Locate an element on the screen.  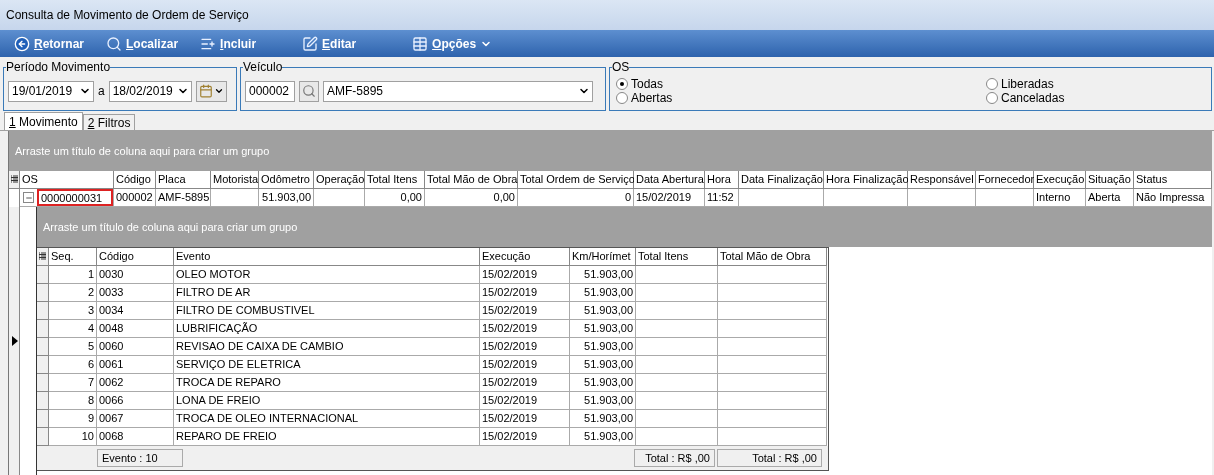
window-title: Consulta de Movimento de Ordem de Serviço is located at coordinates (607, 15).